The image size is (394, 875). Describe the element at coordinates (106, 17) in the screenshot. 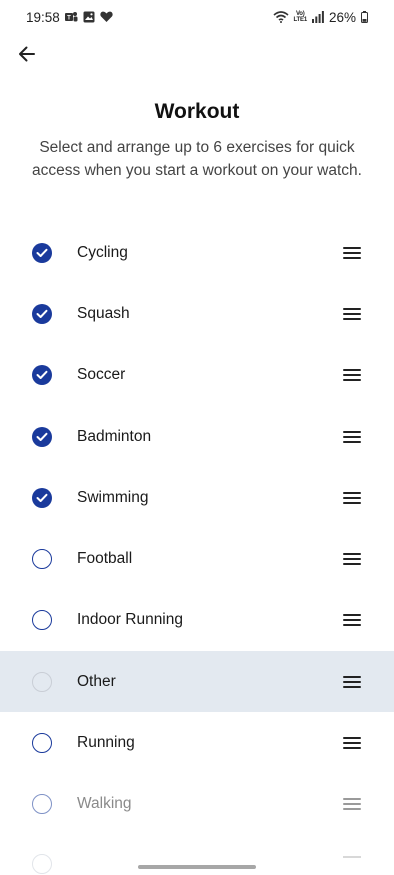

I see `heart-icon` at that location.